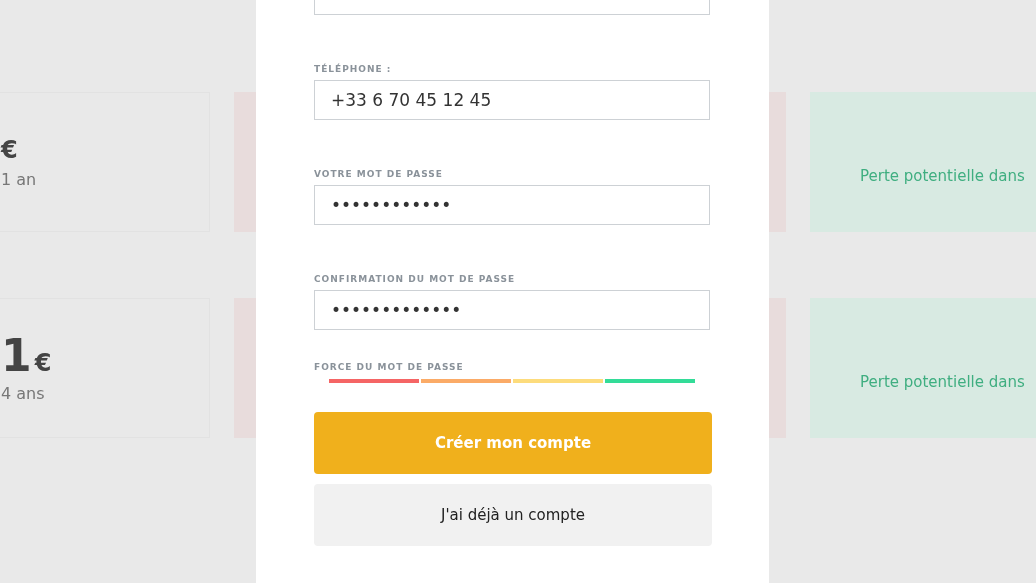 This screenshot has height=583, width=1036. I want to click on amount: 1, so click(16, 355).